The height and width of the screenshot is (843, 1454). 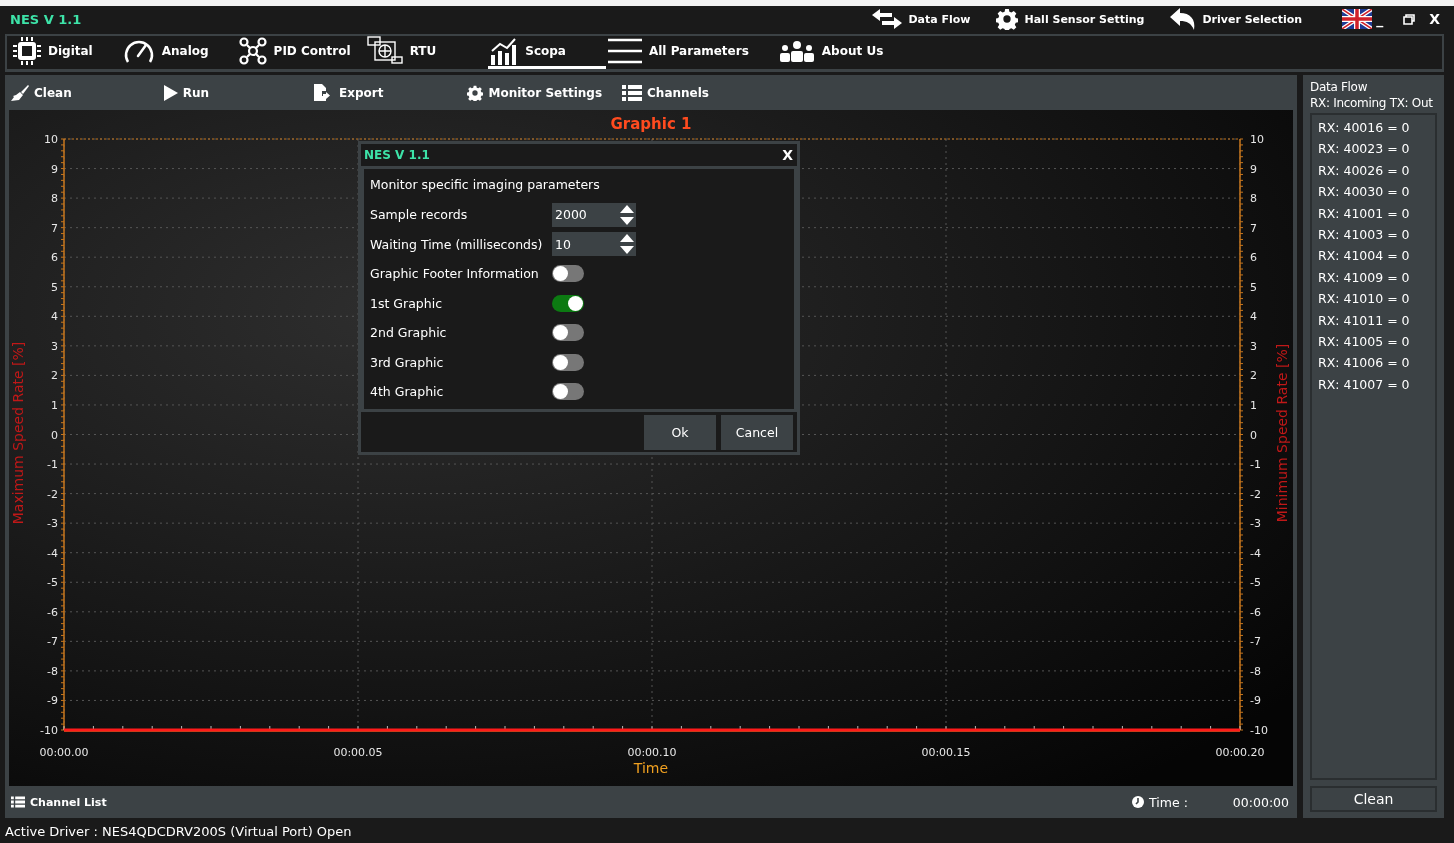 I want to click on number-spinner: 2000, so click(x=594, y=214).